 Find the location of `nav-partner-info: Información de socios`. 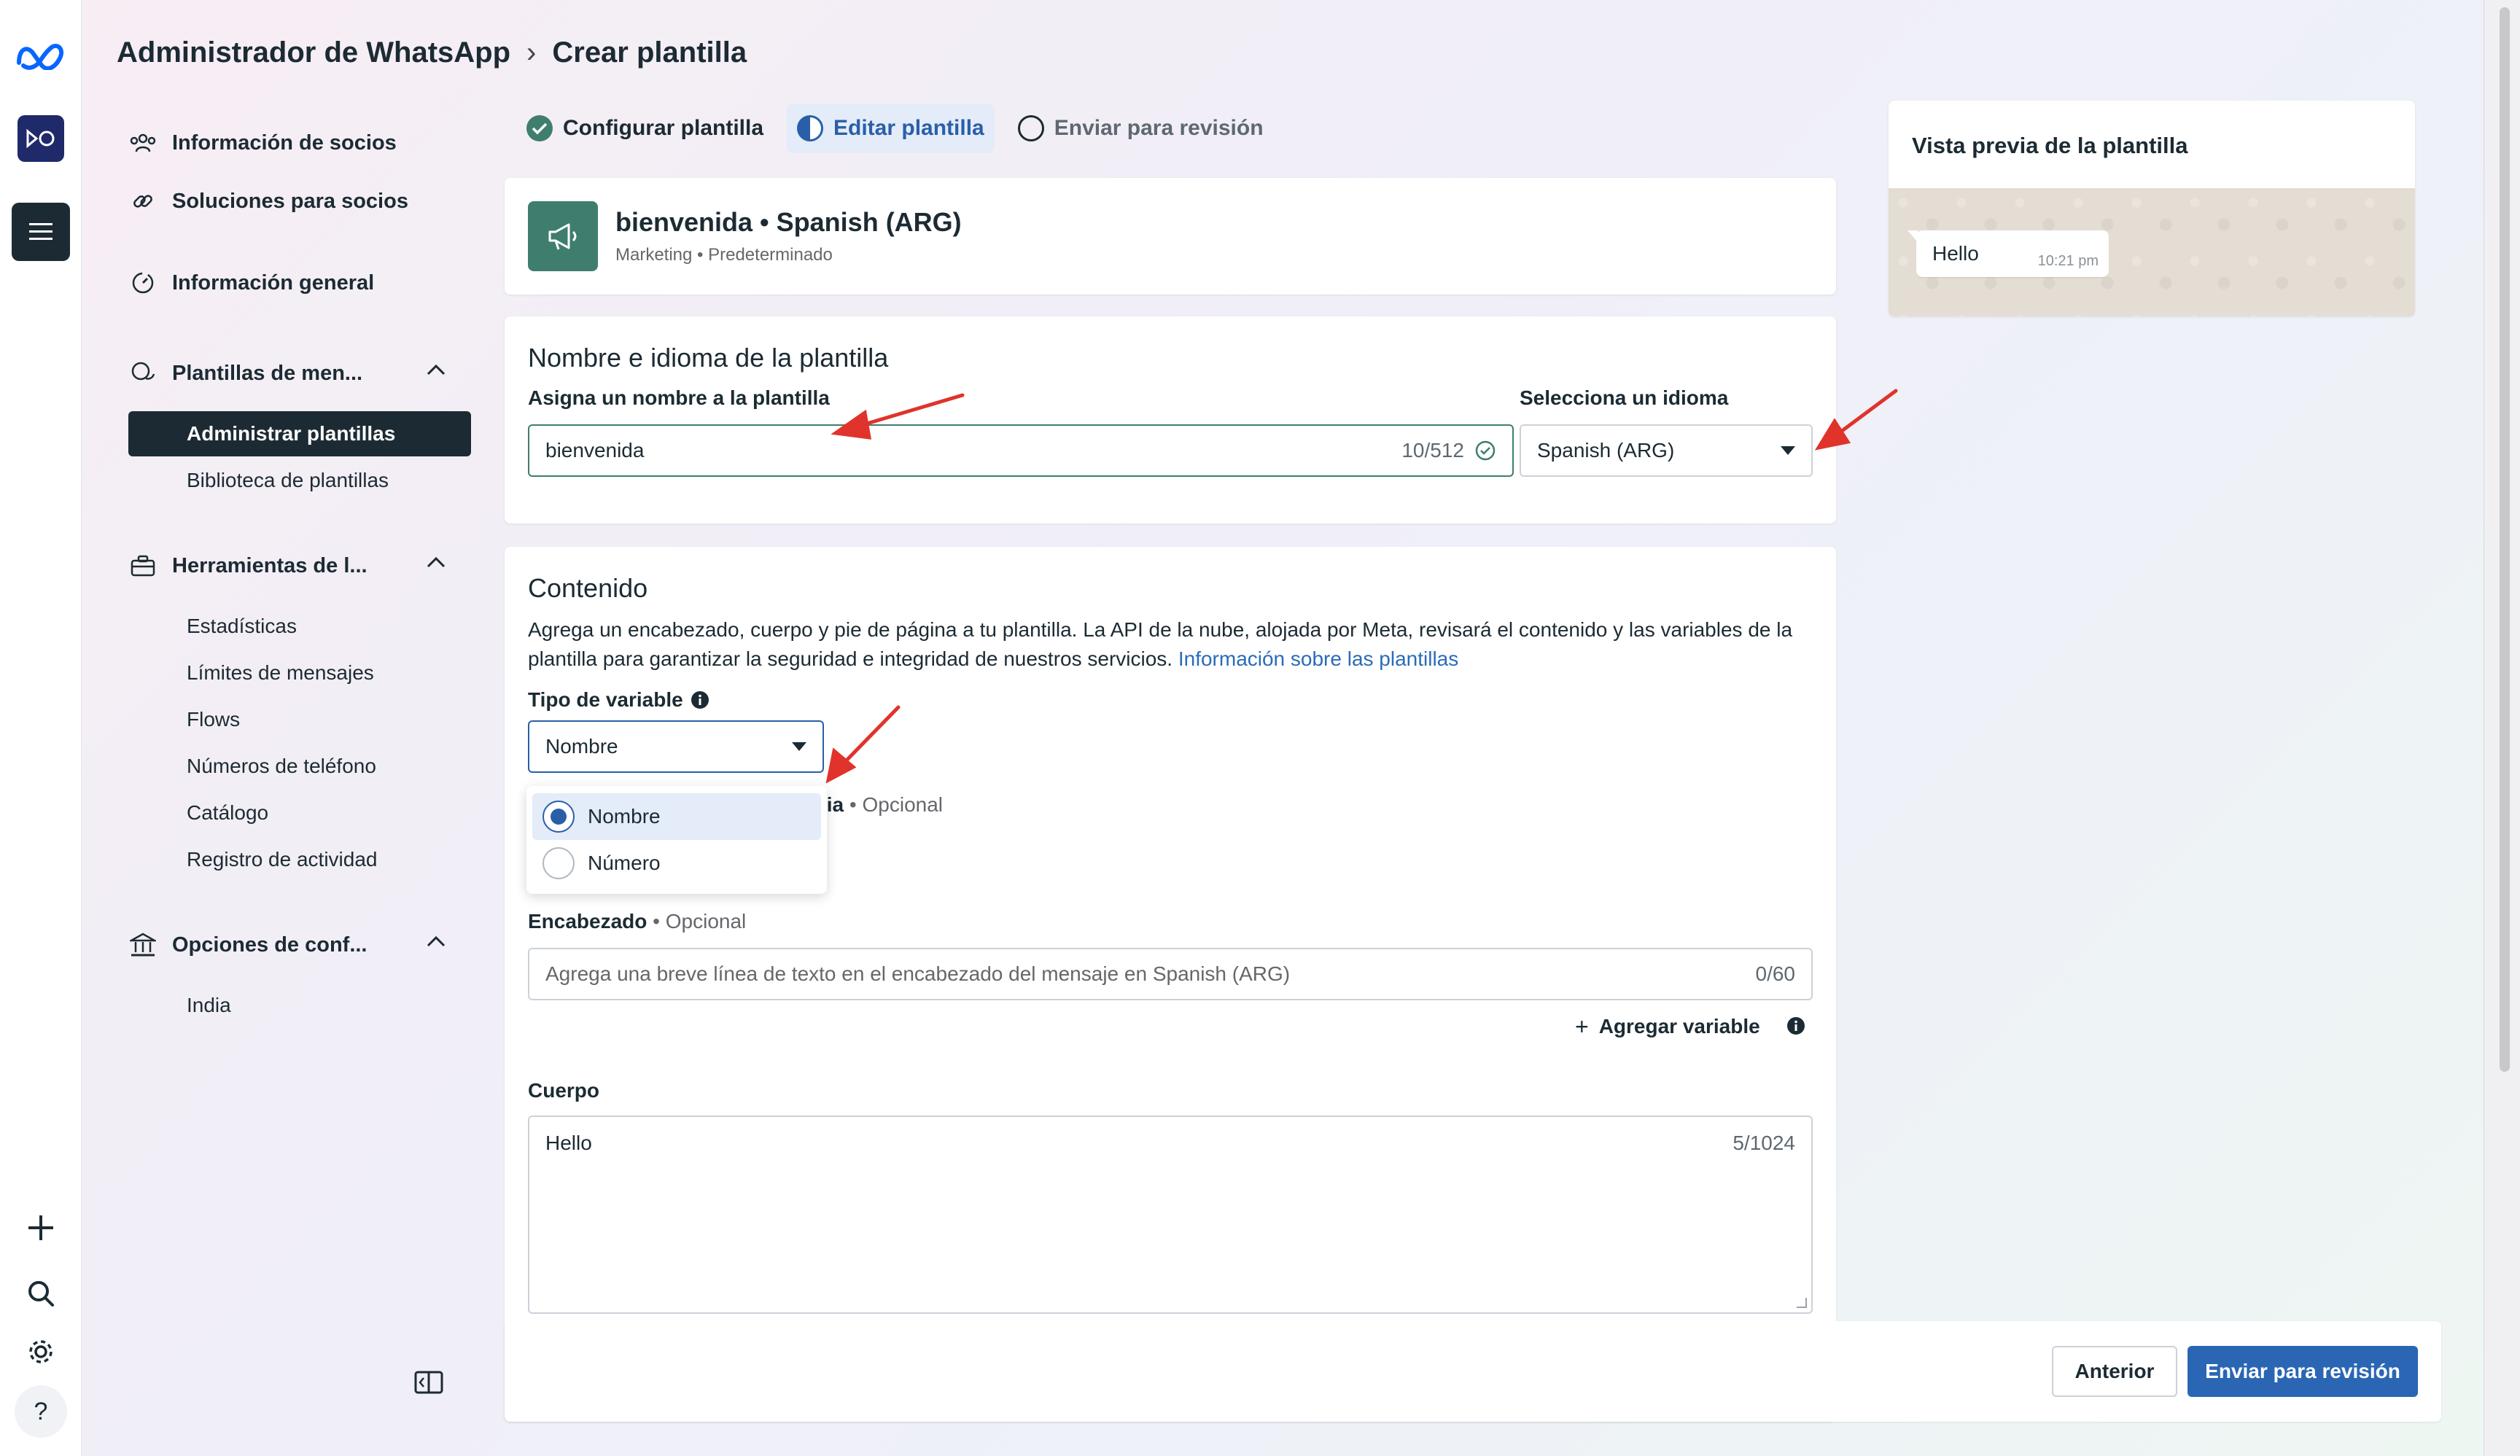

nav-partner-info: Información de socios is located at coordinates (299, 143).